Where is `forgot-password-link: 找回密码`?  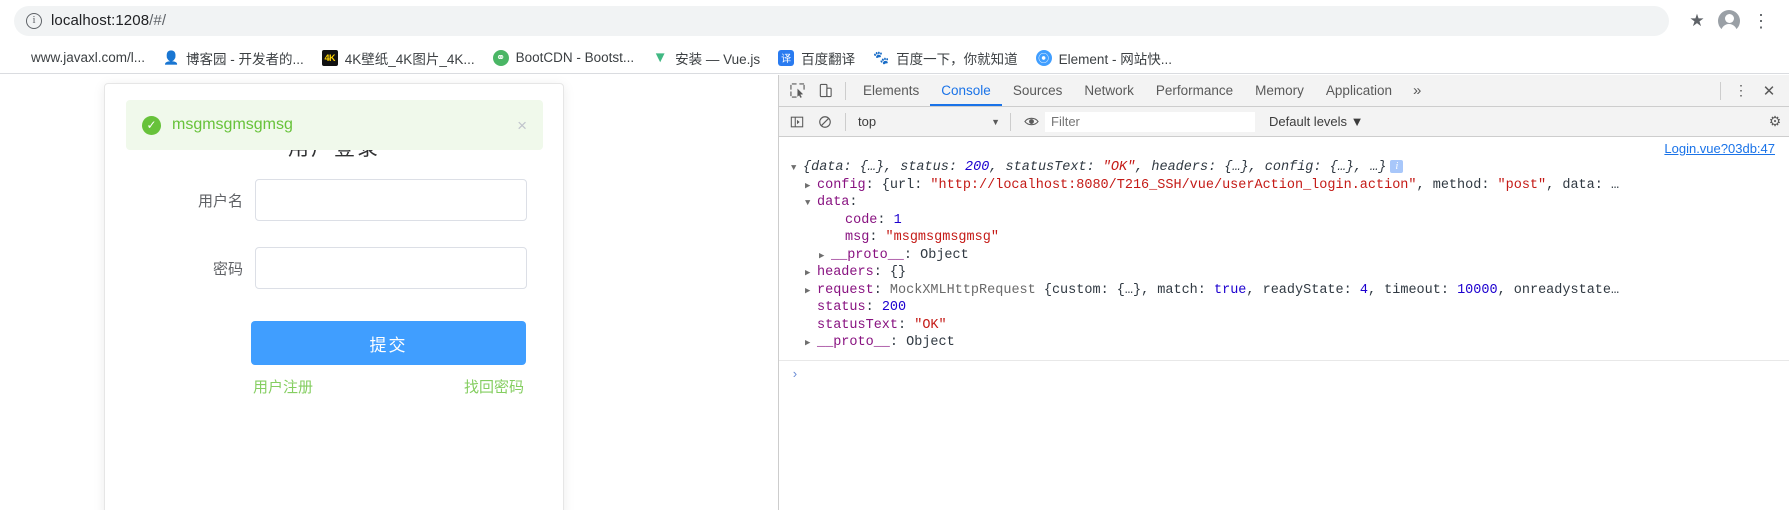
forgot-password-link: 找回密码 is located at coordinates (494, 386).